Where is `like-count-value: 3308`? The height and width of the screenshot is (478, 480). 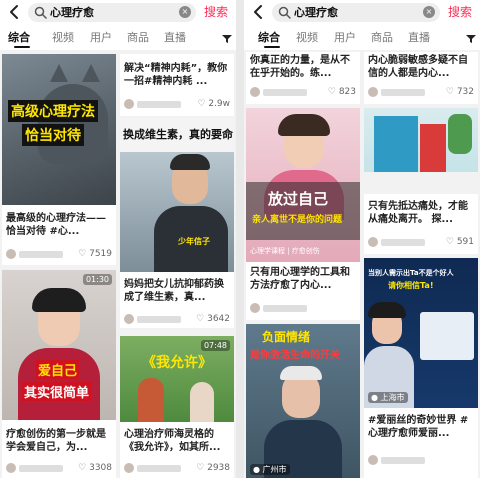
like-count-value: 3308 is located at coordinates (100, 468).